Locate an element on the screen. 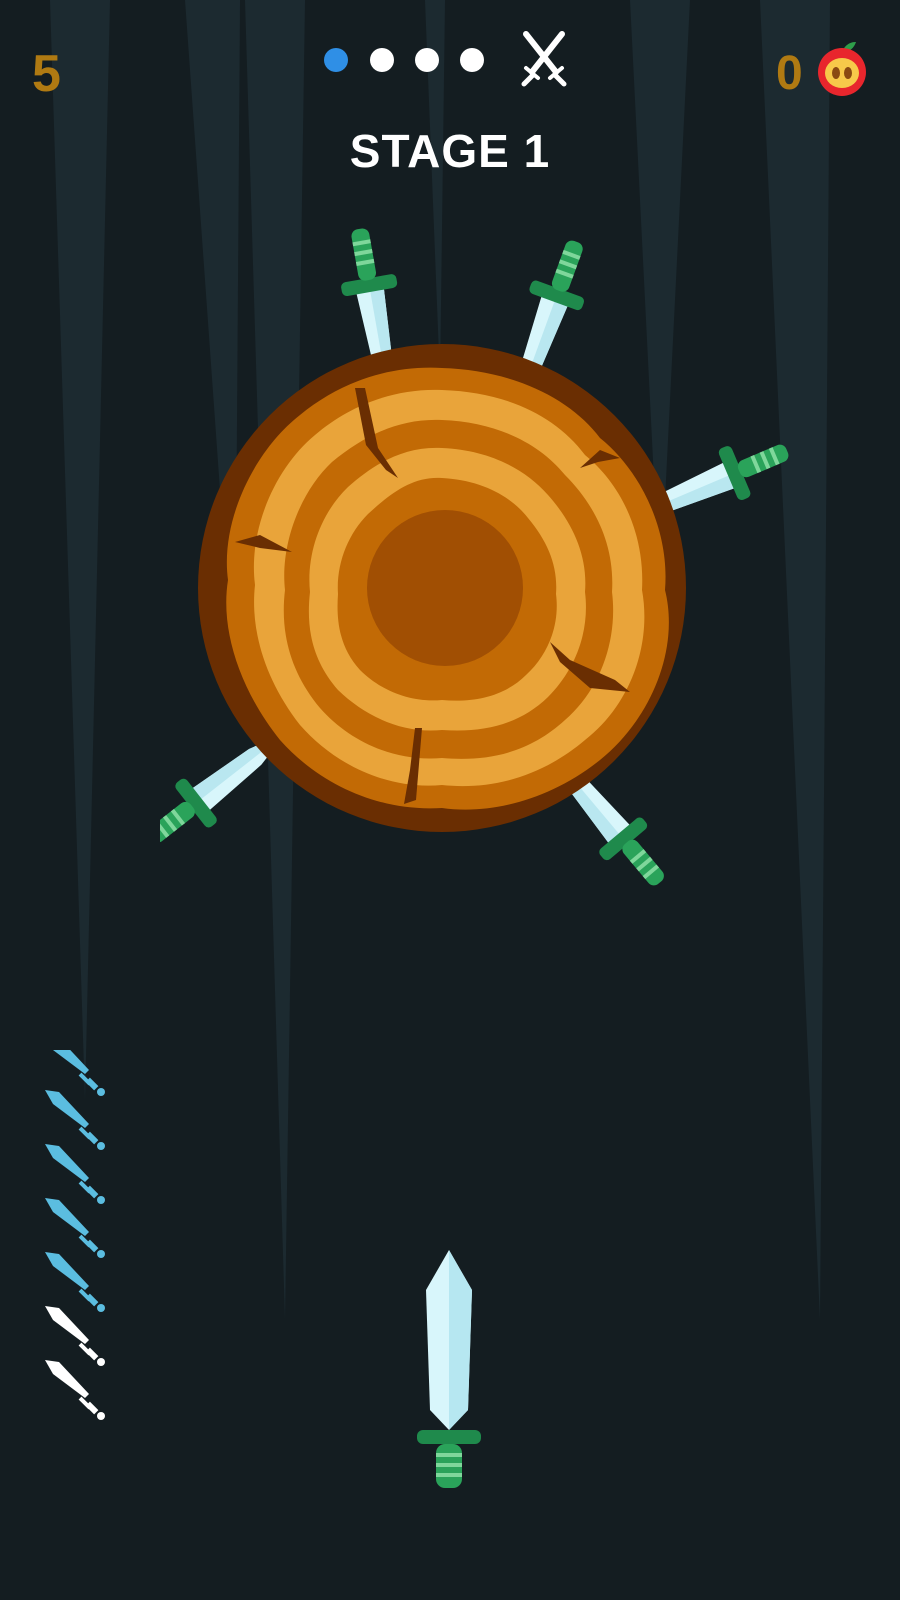 The image size is (900, 1600). apple-icon is located at coordinates (842, 69).